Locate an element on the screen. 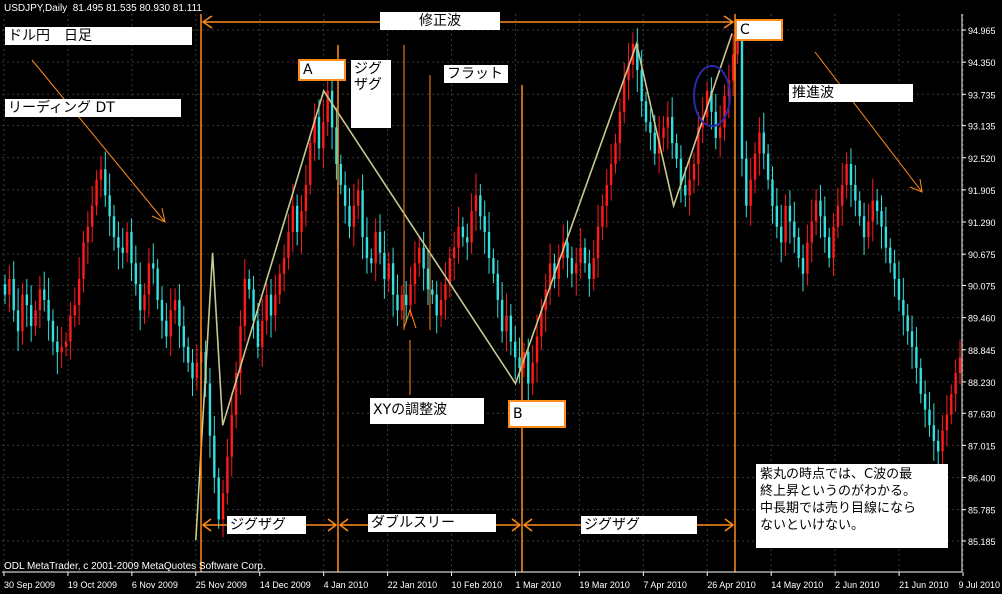 The width and height of the screenshot is (1002, 594). y-tick-label: 90.075 is located at coordinates (982, 287).